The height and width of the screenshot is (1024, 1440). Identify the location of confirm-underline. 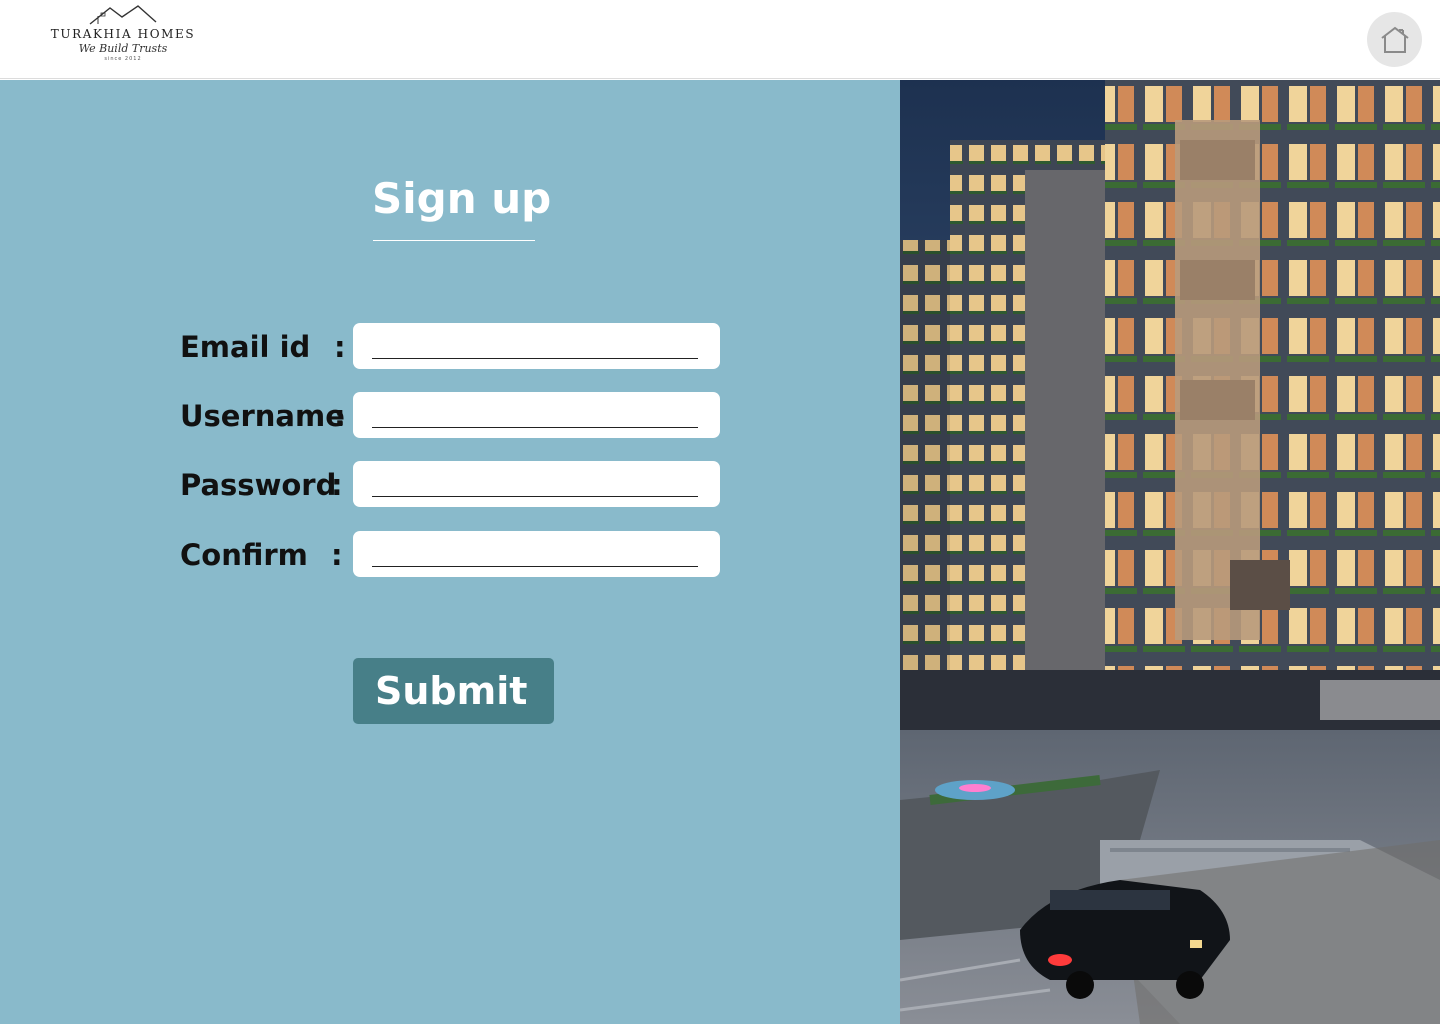
(535, 566).